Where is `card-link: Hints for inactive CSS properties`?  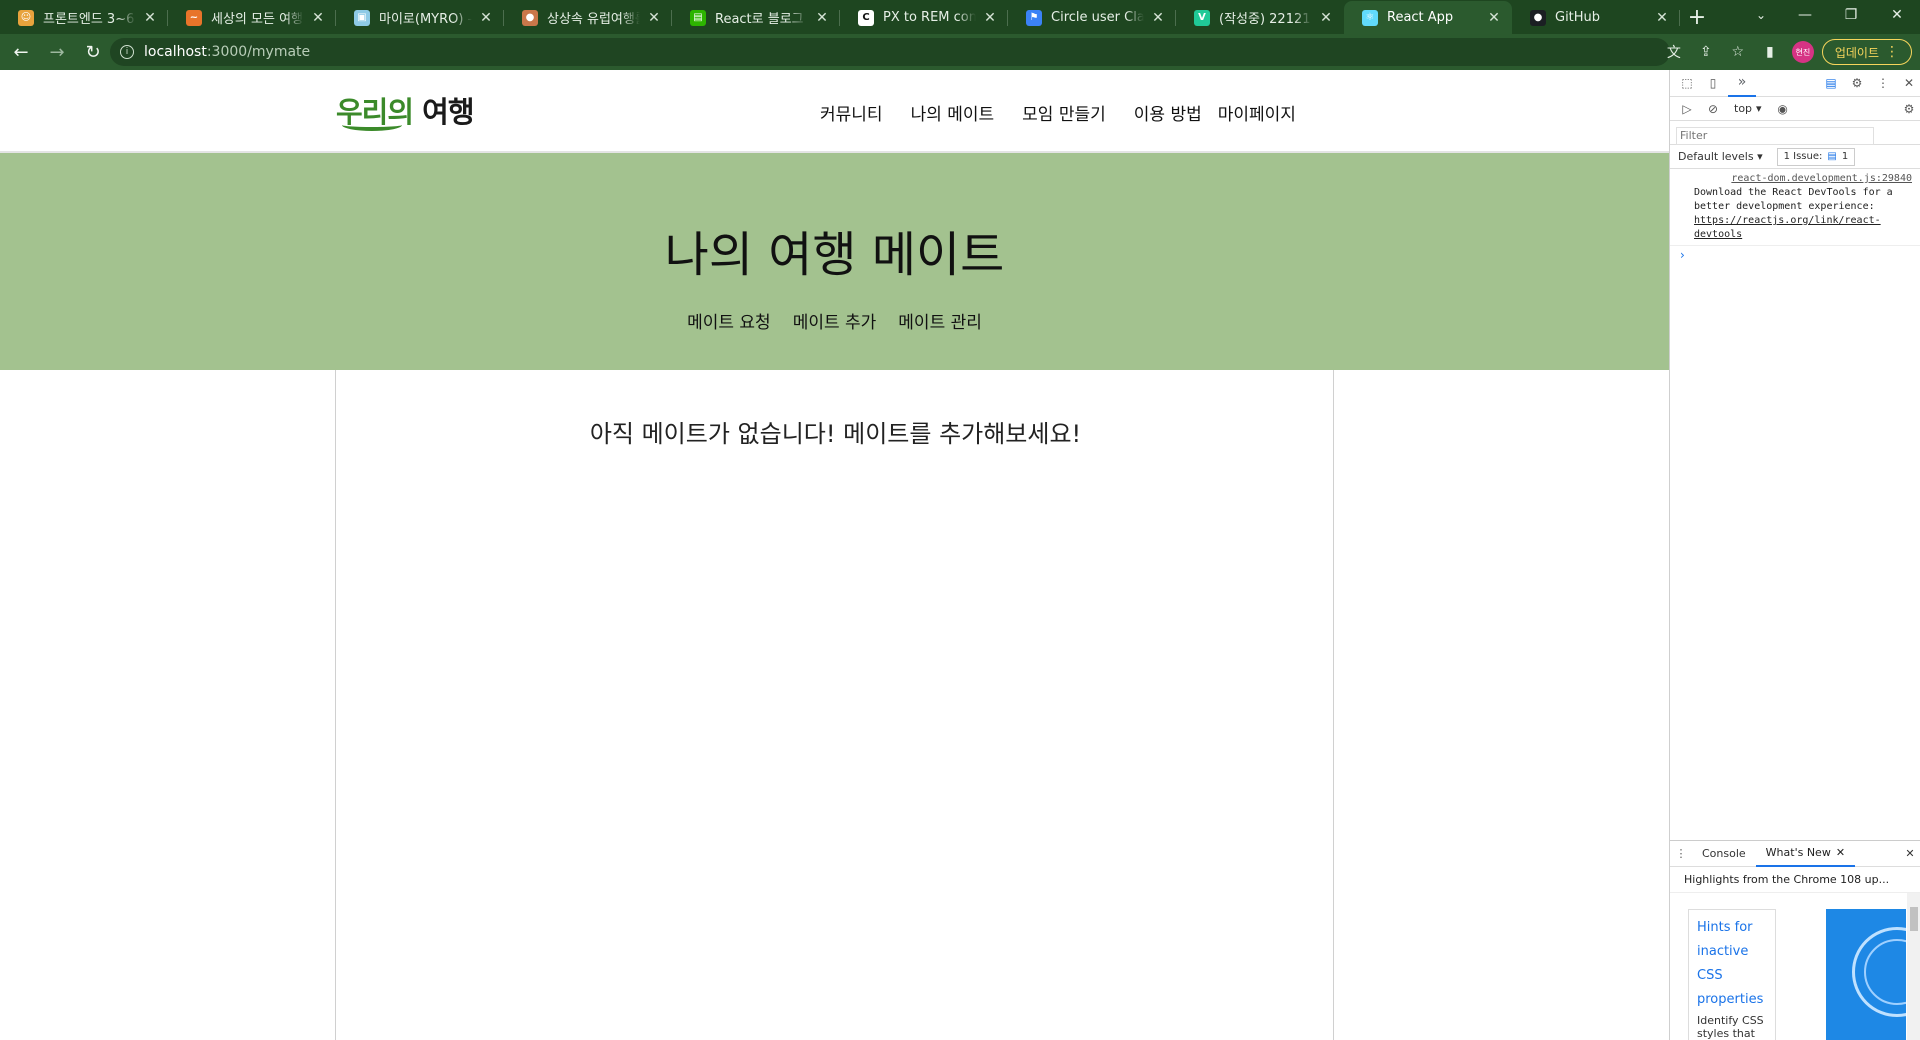 card-link: Hints for inactive CSS properties is located at coordinates (1732, 964).